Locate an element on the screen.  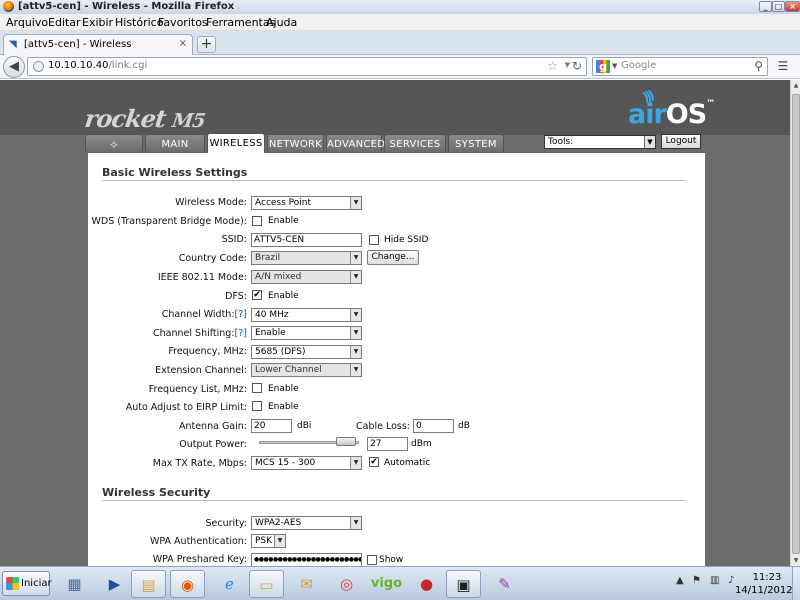
red-orb-icon: ● is located at coordinates (426, 584).